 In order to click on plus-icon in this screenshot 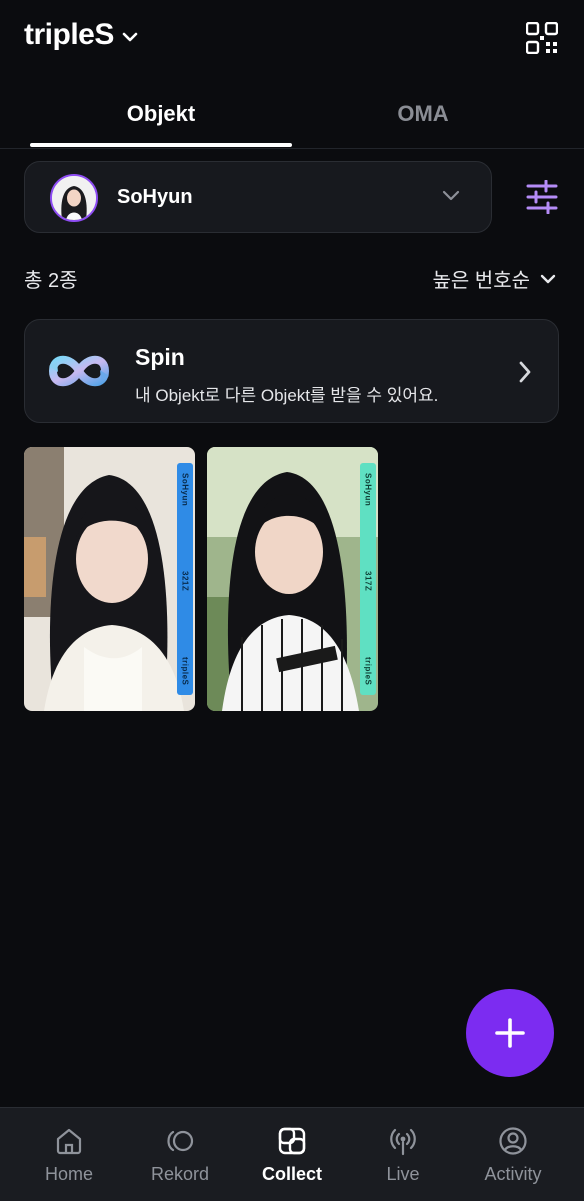, I will do `click(510, 1033)`.